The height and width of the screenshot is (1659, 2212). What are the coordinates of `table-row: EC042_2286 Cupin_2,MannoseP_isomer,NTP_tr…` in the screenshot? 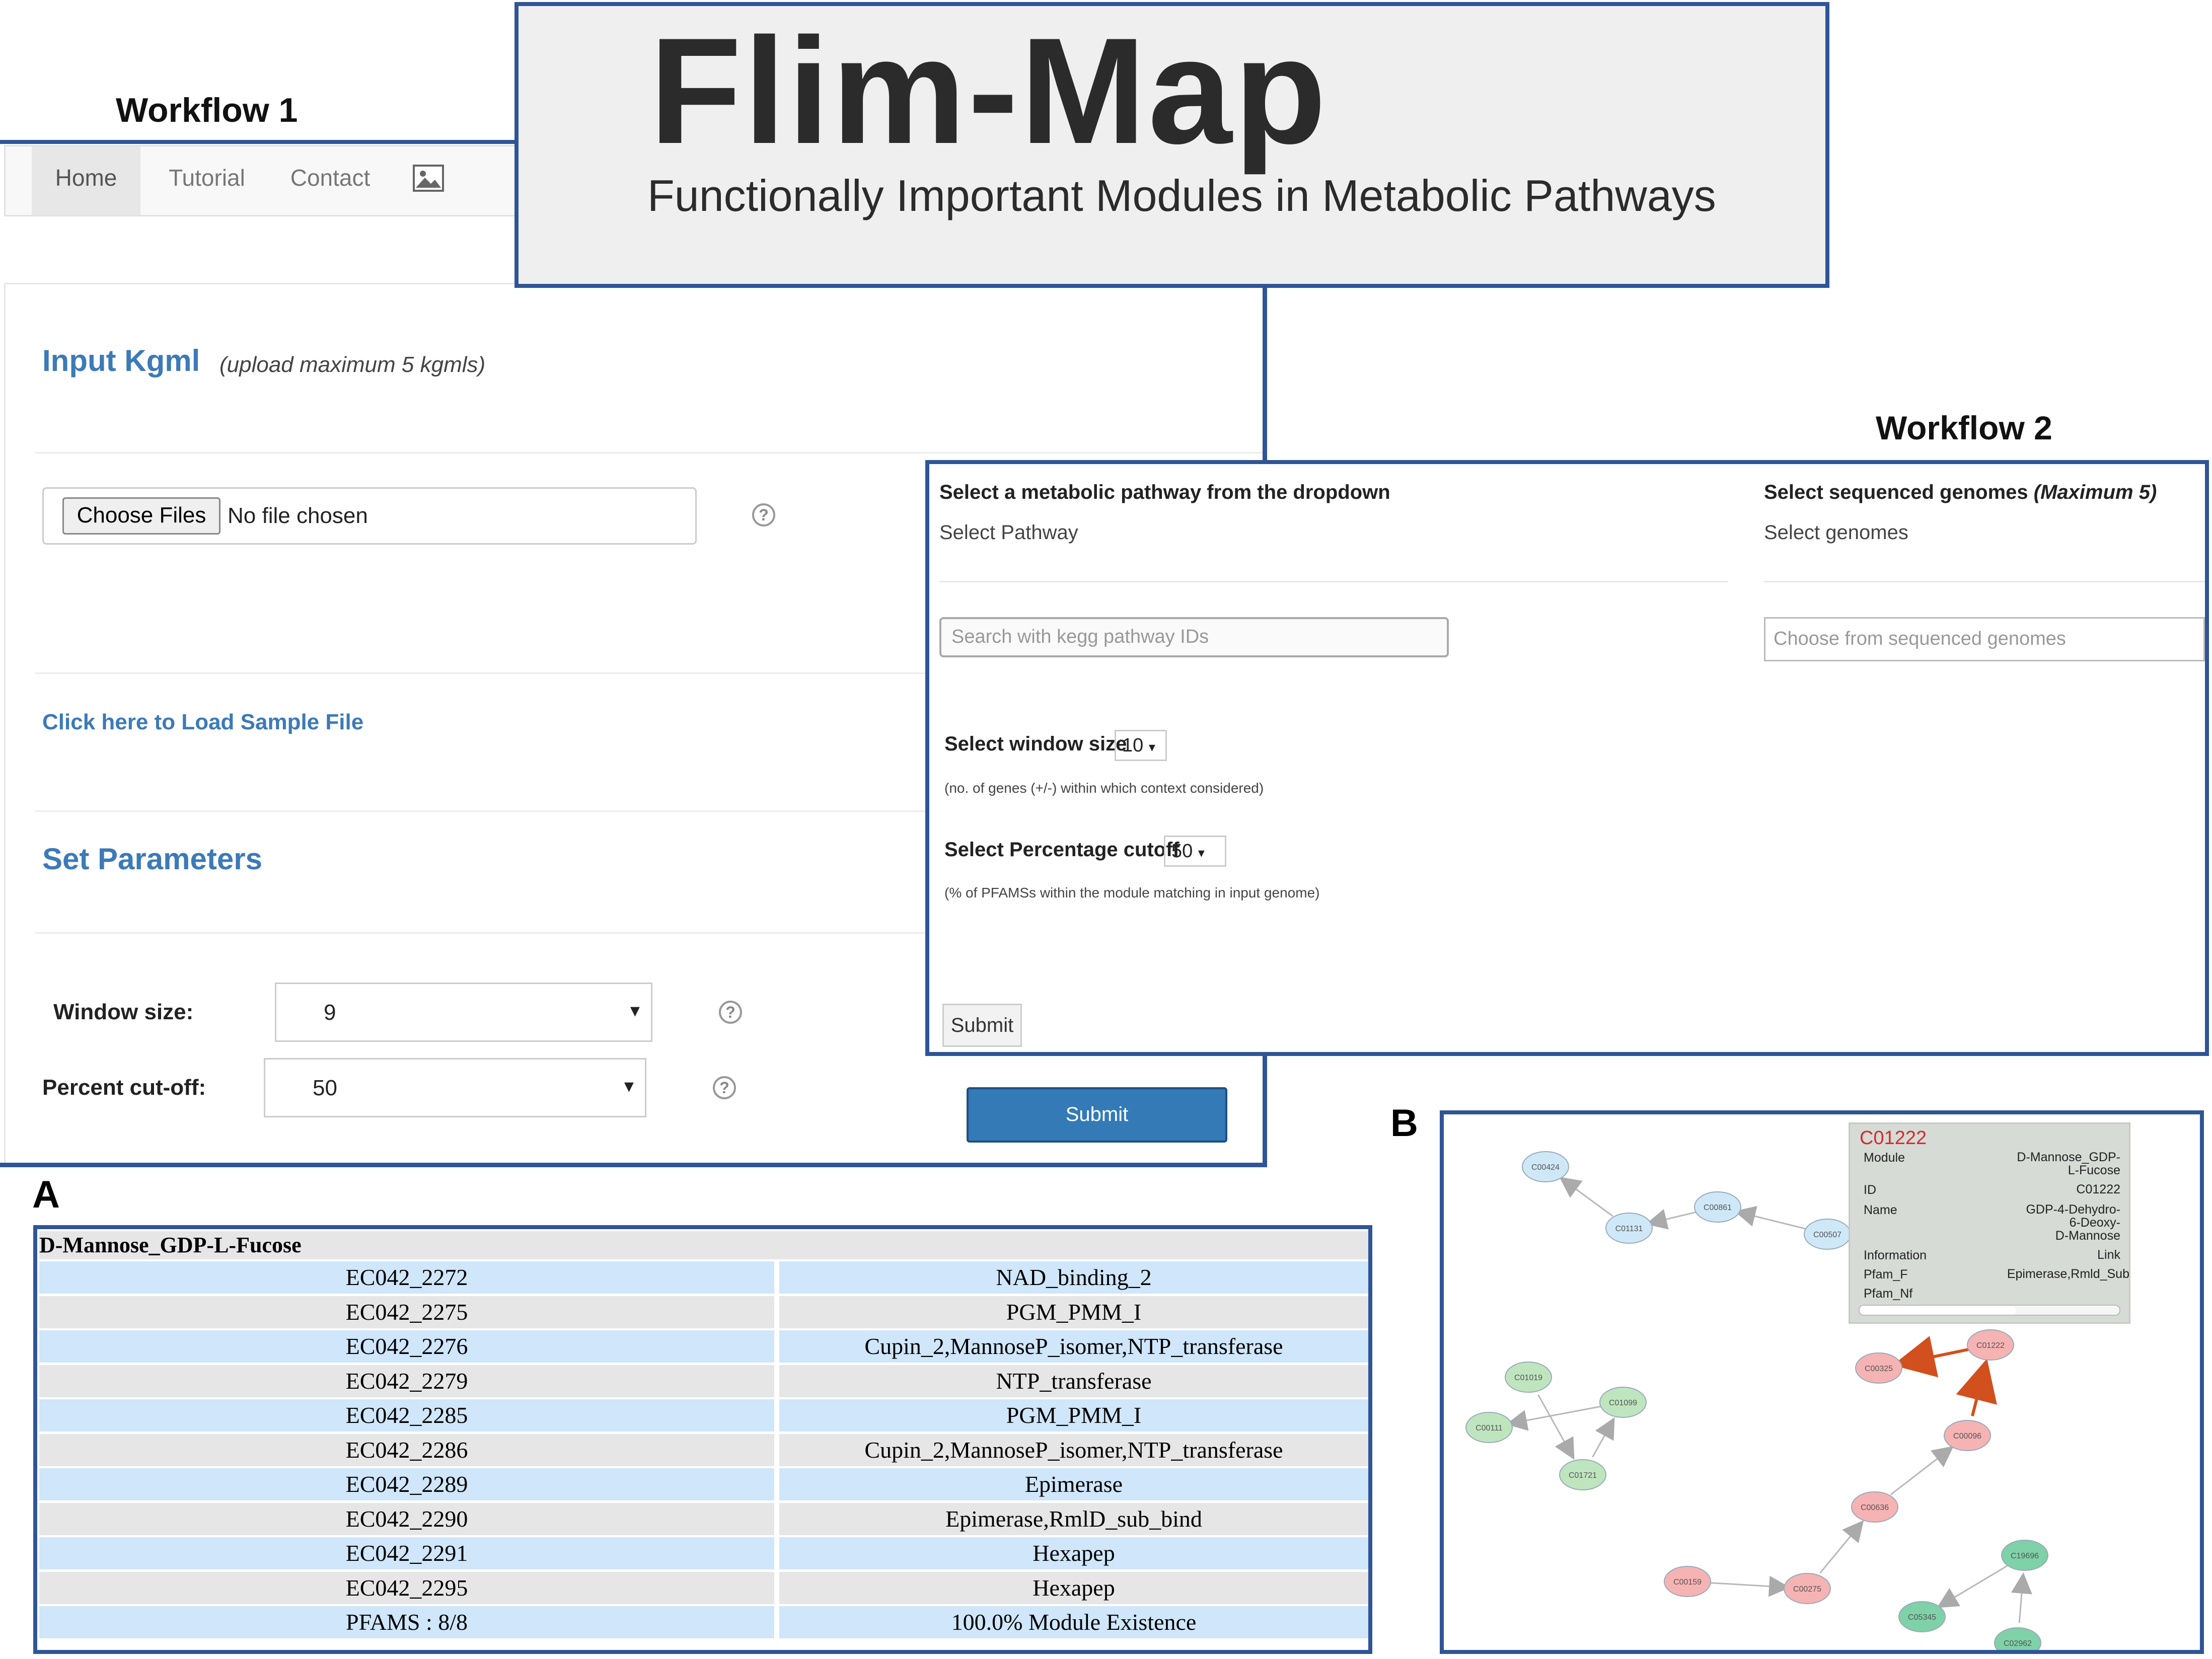 It's located at (703, 1451).